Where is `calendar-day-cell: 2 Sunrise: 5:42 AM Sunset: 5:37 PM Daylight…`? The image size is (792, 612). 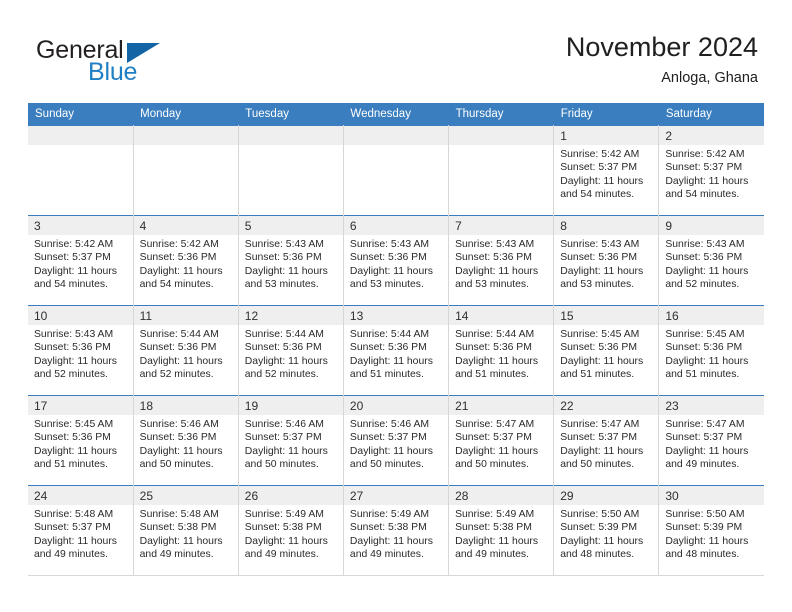 calendar-day-cell: 2 Sunrise: 5:42 AM Sunset: 5:37 PM Daylight… is located at coordinates (711, 170).